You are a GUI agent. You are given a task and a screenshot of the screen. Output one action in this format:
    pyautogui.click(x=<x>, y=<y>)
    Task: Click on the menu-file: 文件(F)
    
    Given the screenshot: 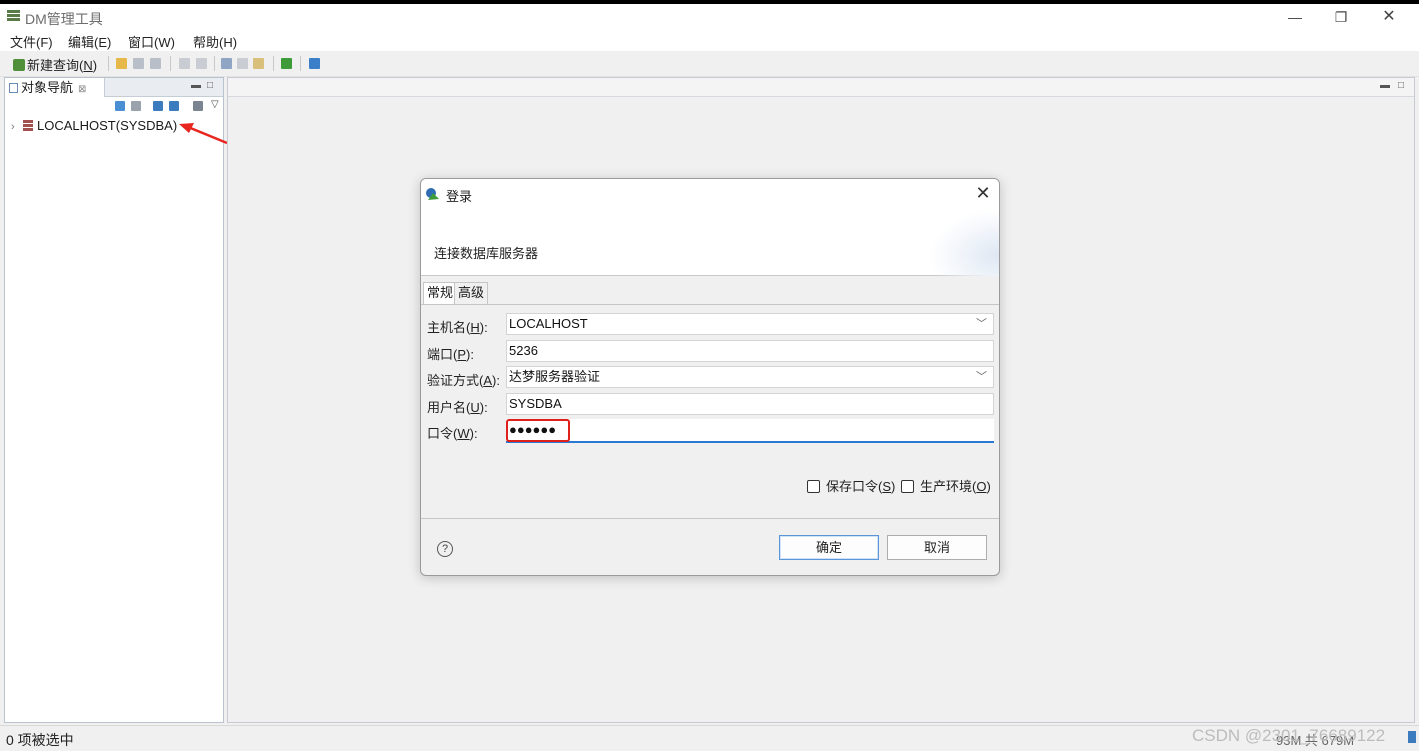 What is the action you would take?
    pyautogui.click(x=31, y=41)
    